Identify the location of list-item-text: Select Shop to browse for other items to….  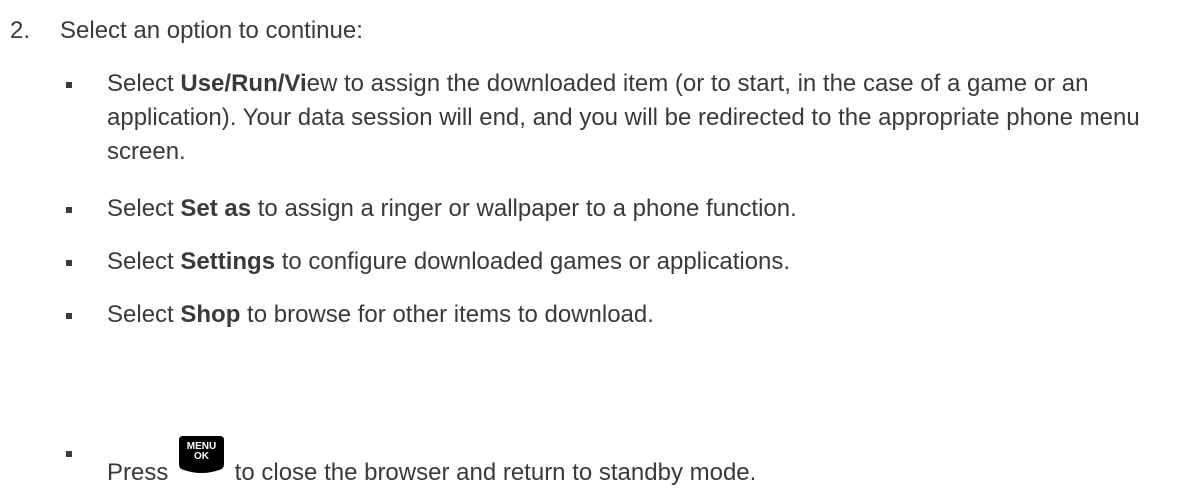
(652, 315).